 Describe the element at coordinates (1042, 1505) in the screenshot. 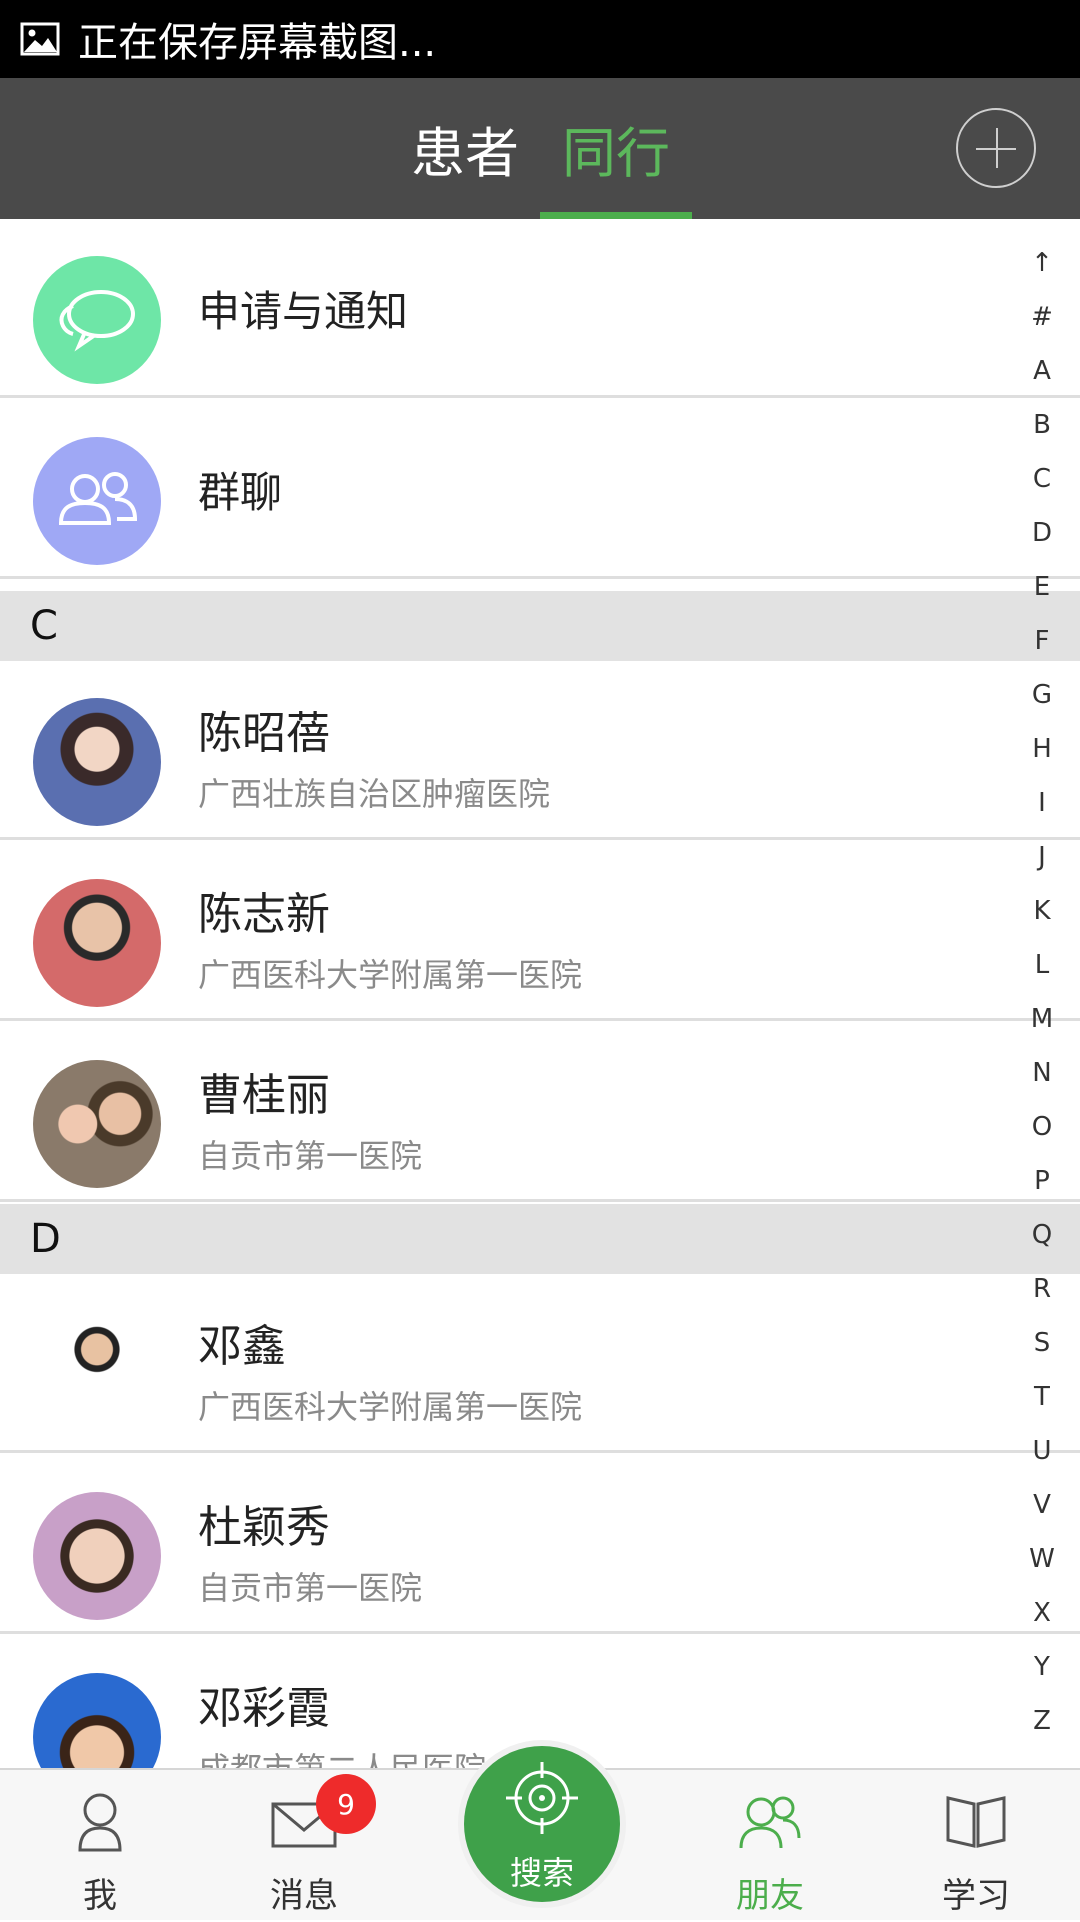

I see `index-letter: V` at that location.